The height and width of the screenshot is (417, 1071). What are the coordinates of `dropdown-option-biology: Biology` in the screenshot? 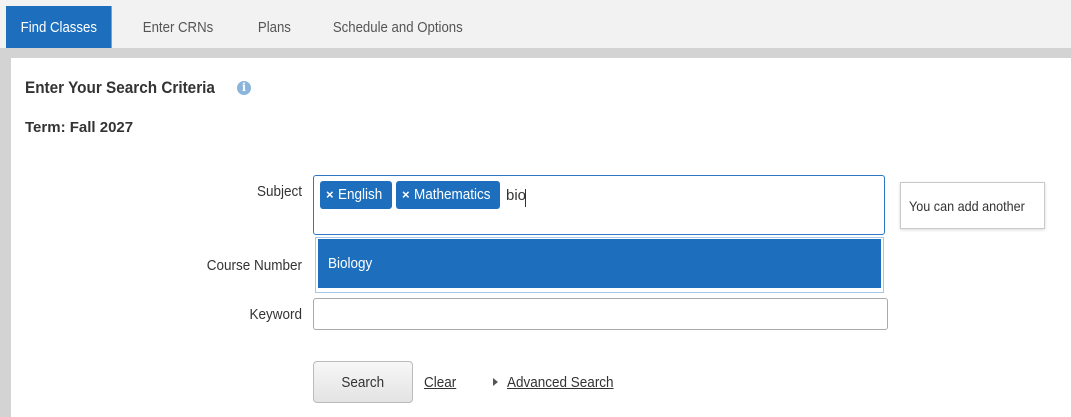 It's located at (599, 263).